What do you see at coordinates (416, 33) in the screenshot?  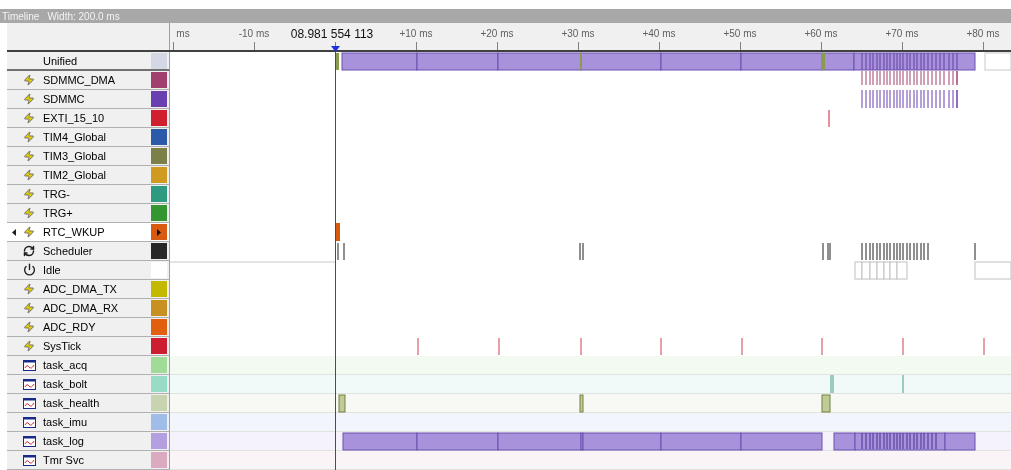 I see `tick-label: +10 ms` at bounding box center [416, 33].